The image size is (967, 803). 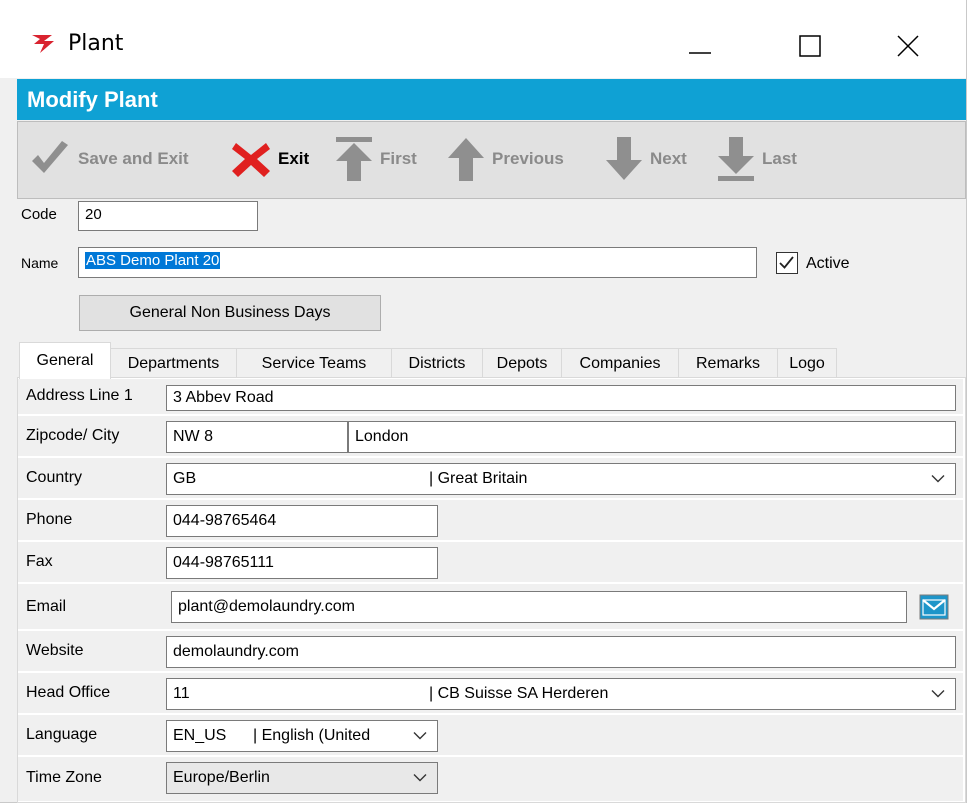 What do you see at coordinates (200, 735) in the screenshot?
I see `language-code: EN_US` at bounding box center [200, 735].